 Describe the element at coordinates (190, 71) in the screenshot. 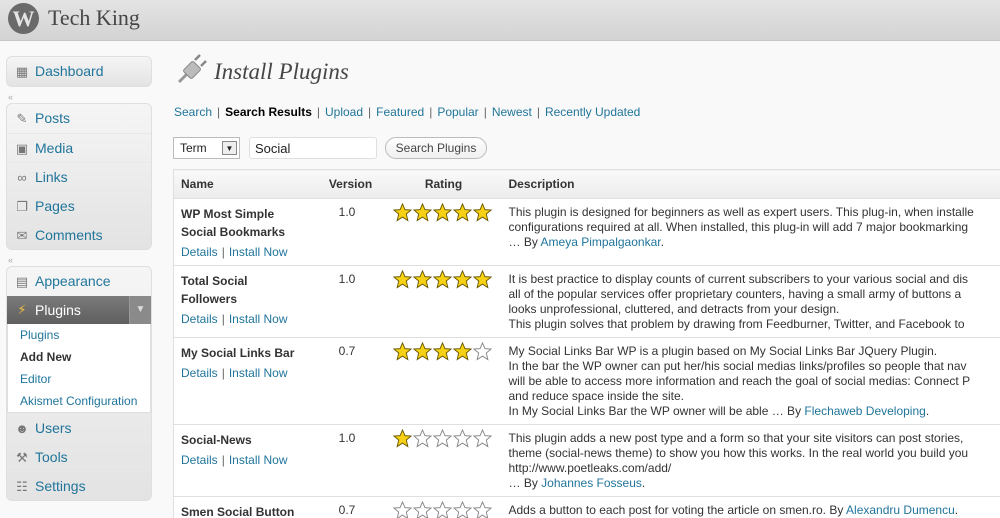

I see `plugin-plug-icon` at that location.